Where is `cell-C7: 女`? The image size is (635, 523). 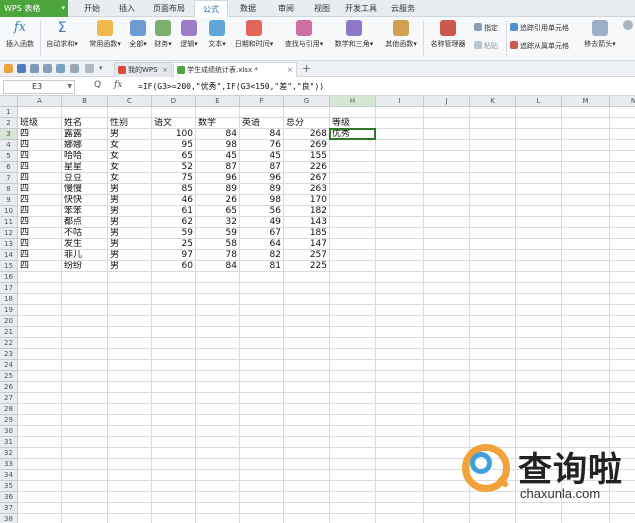 cell-C7: 女 is located at coordinates (129, 178).